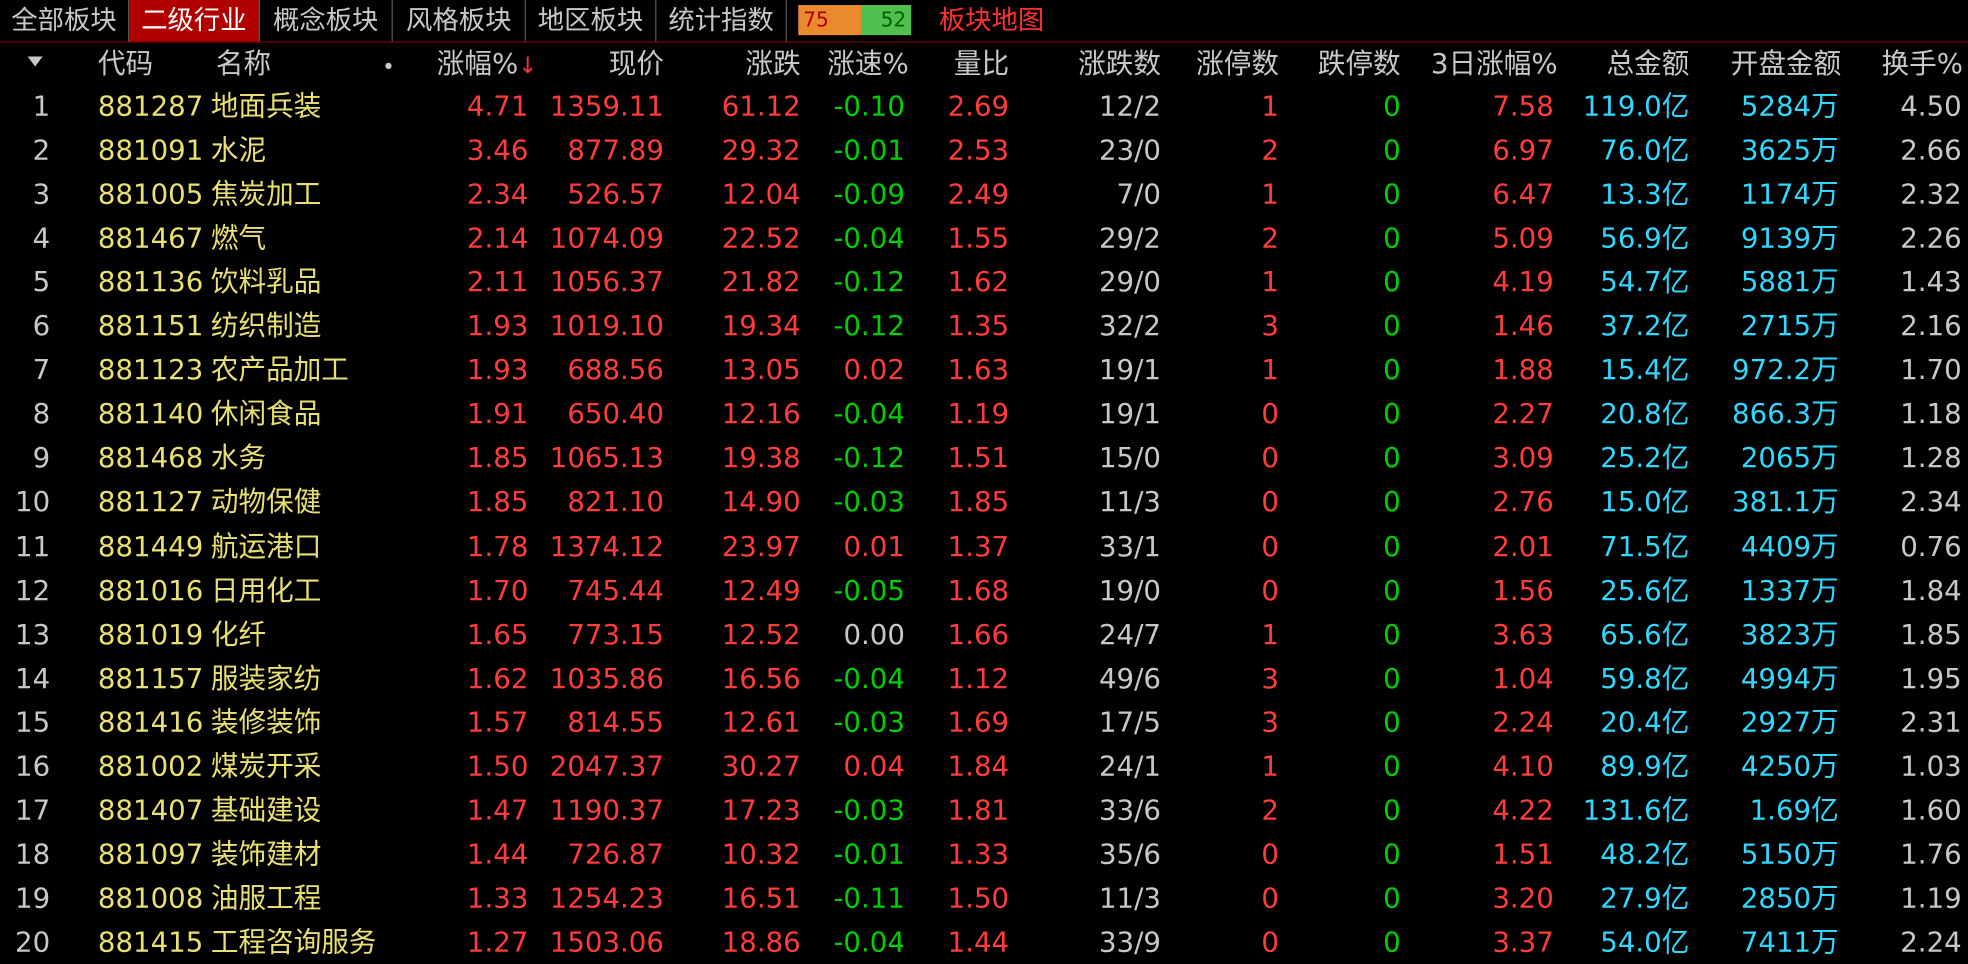  Describe the element at coordinates (150, 767) in the screenshot. I see `sector-code: 881002` at that location.